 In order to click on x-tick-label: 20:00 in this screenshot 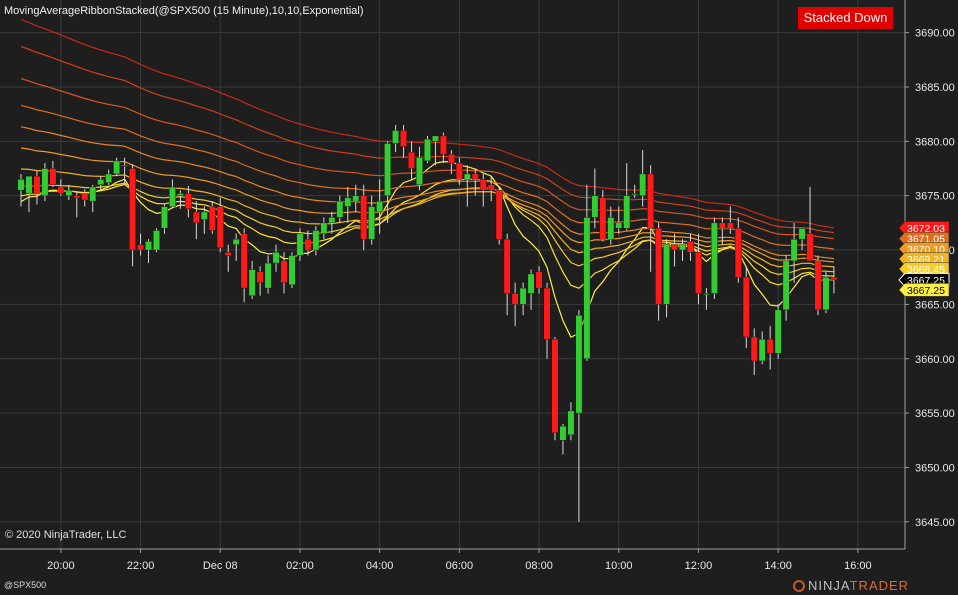, I will do `click(61, 566)`.